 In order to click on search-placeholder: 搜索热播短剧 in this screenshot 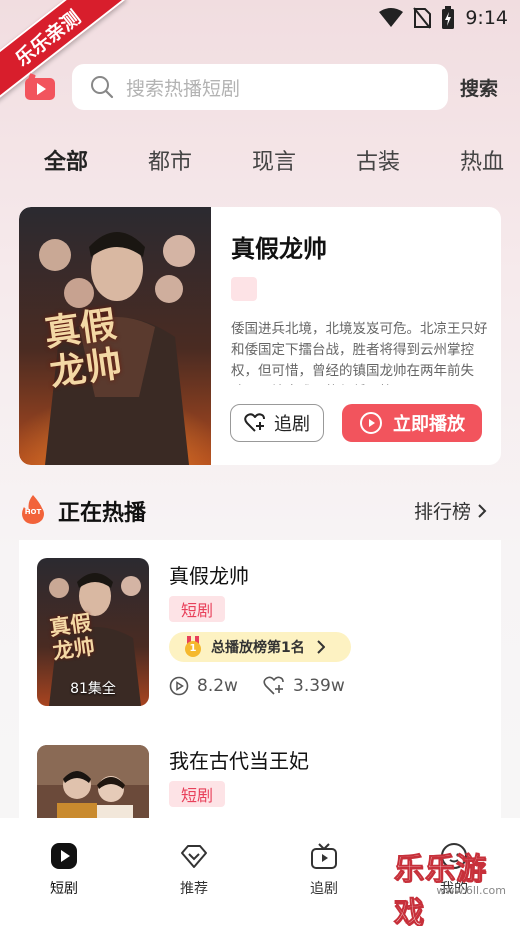, I will do `click(183, 88)`.